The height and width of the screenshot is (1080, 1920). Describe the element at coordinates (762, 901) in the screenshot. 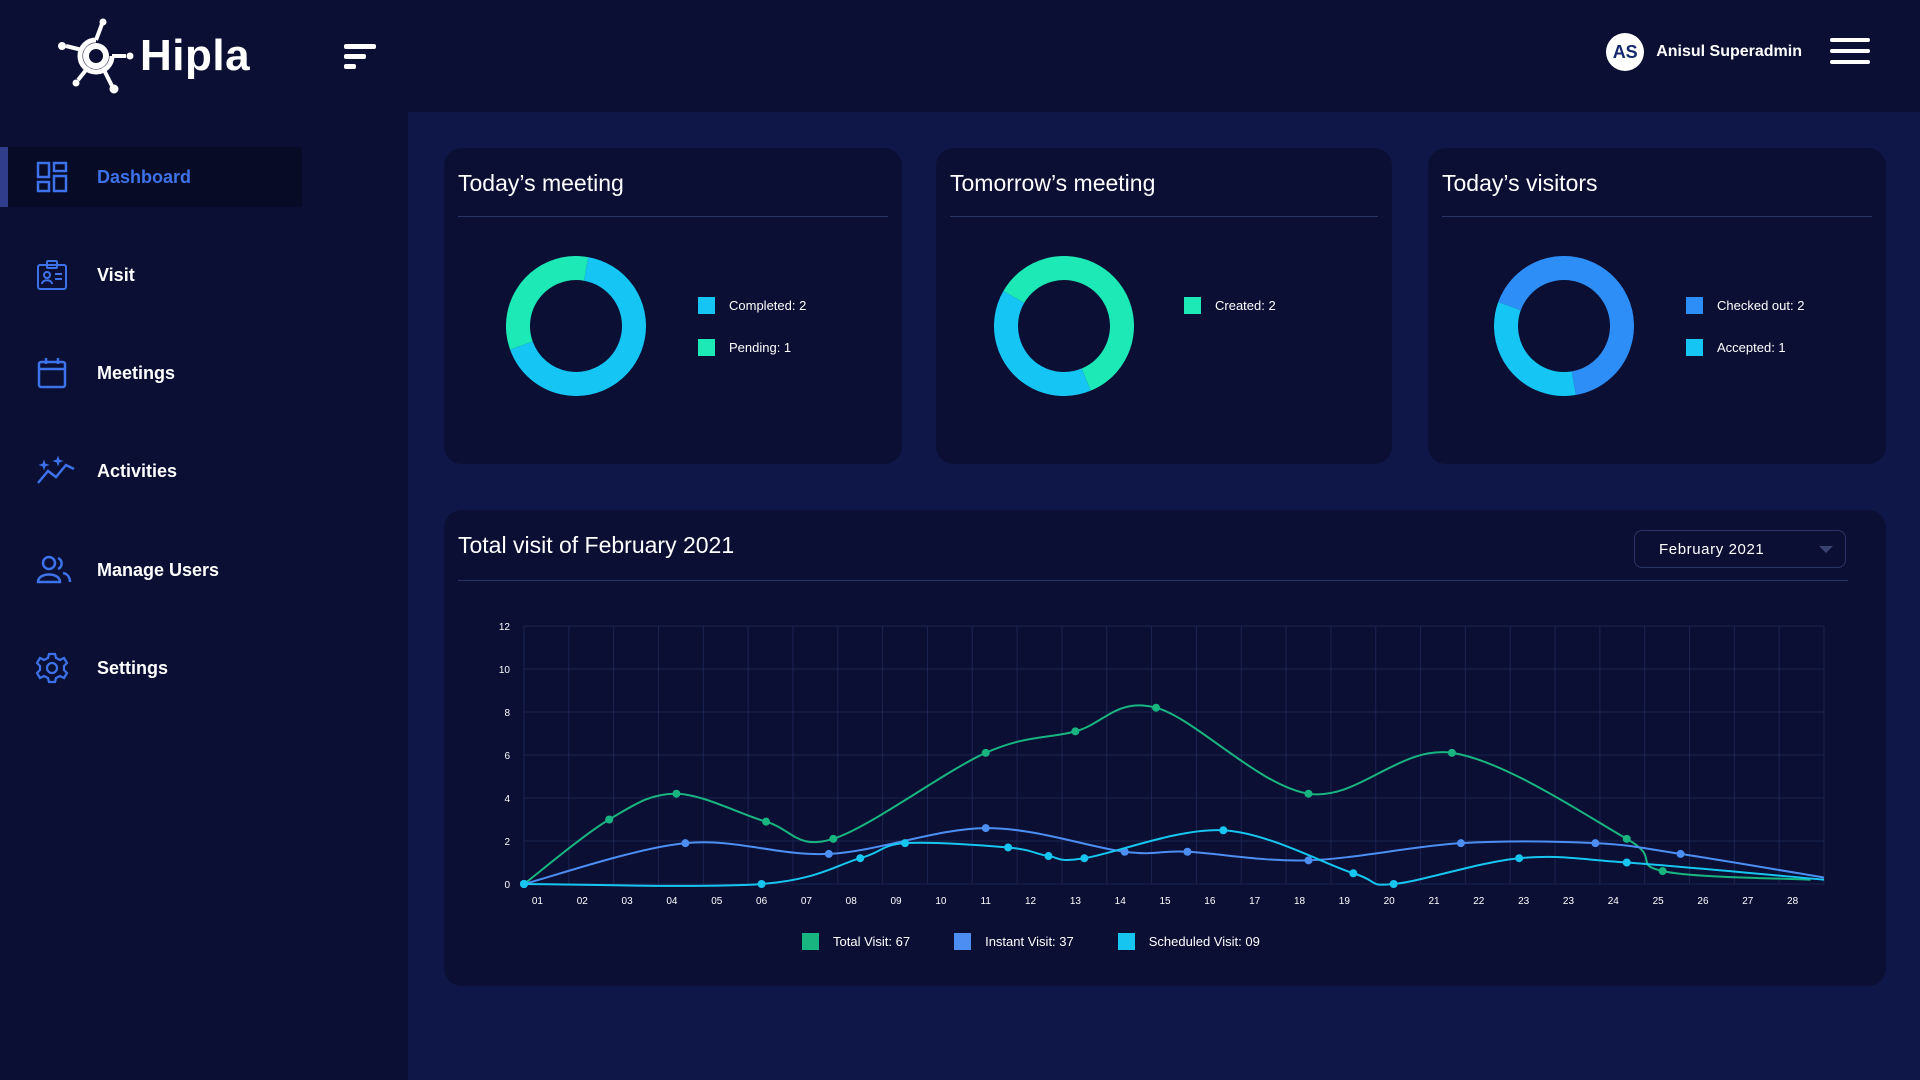

I see `x-tick-label: 06` at that location.